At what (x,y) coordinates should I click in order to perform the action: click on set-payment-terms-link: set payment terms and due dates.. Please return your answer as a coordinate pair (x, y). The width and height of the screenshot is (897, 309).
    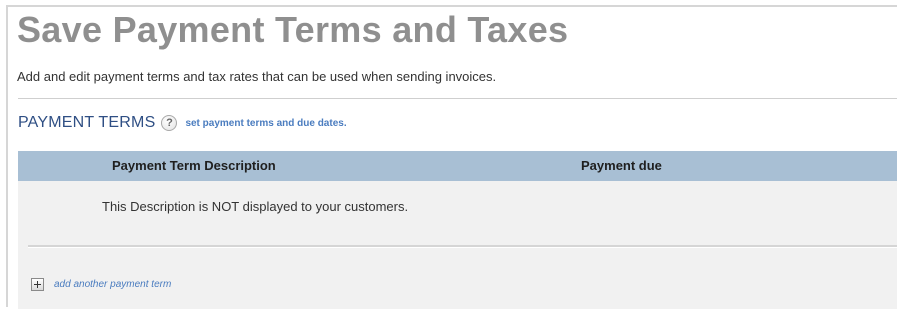
    Looking at the image, I should click on (265, 123).